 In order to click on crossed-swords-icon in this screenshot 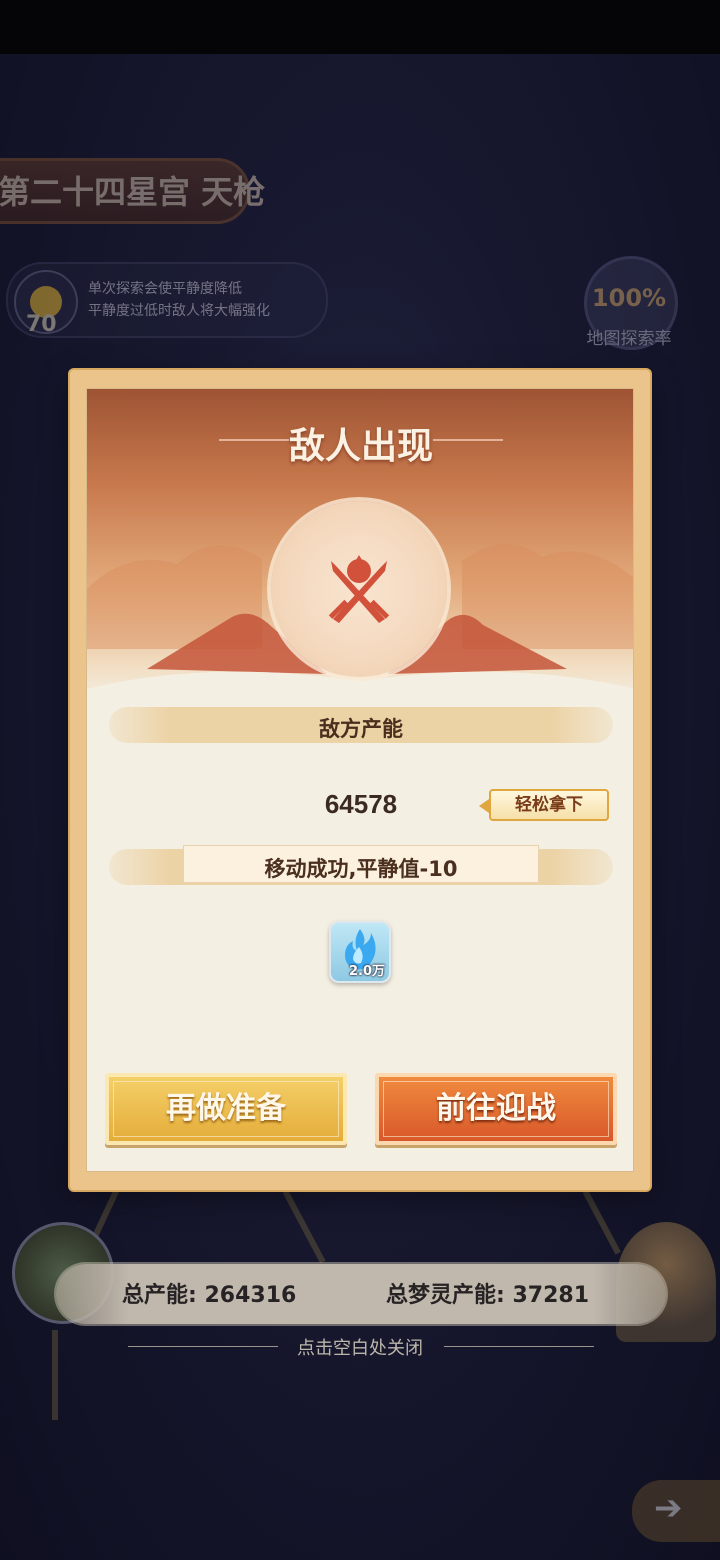, I will do `click(359, 589)`.